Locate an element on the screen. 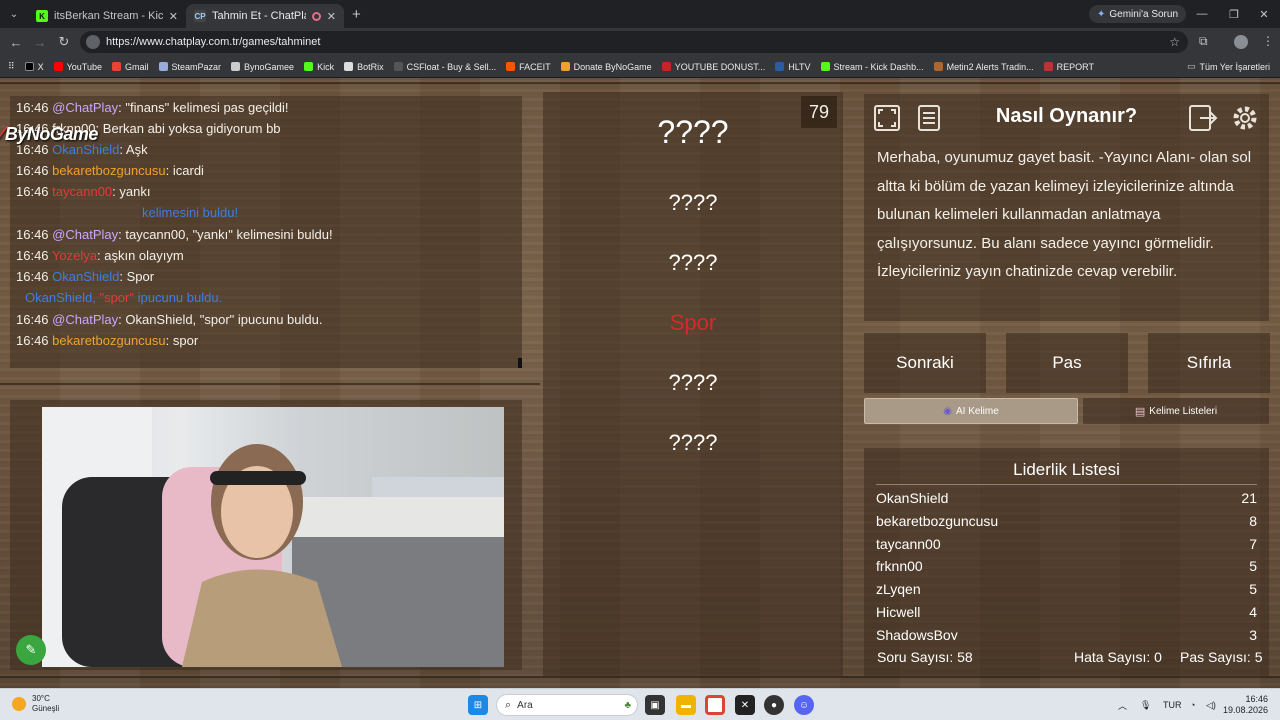  cam-control-icon: ✎ is located at coordinates (31, 650).